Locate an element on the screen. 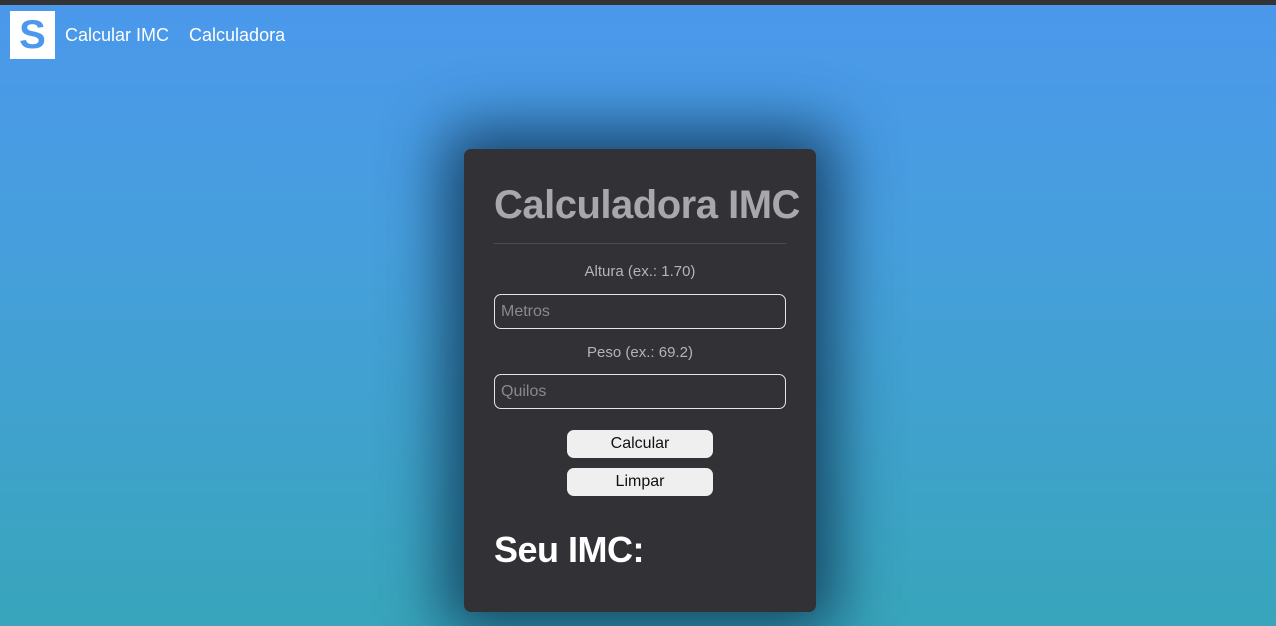 This screenshot has height=626, width=1276. card-title: Calculadora IMC is located at coordinates (647, 205).